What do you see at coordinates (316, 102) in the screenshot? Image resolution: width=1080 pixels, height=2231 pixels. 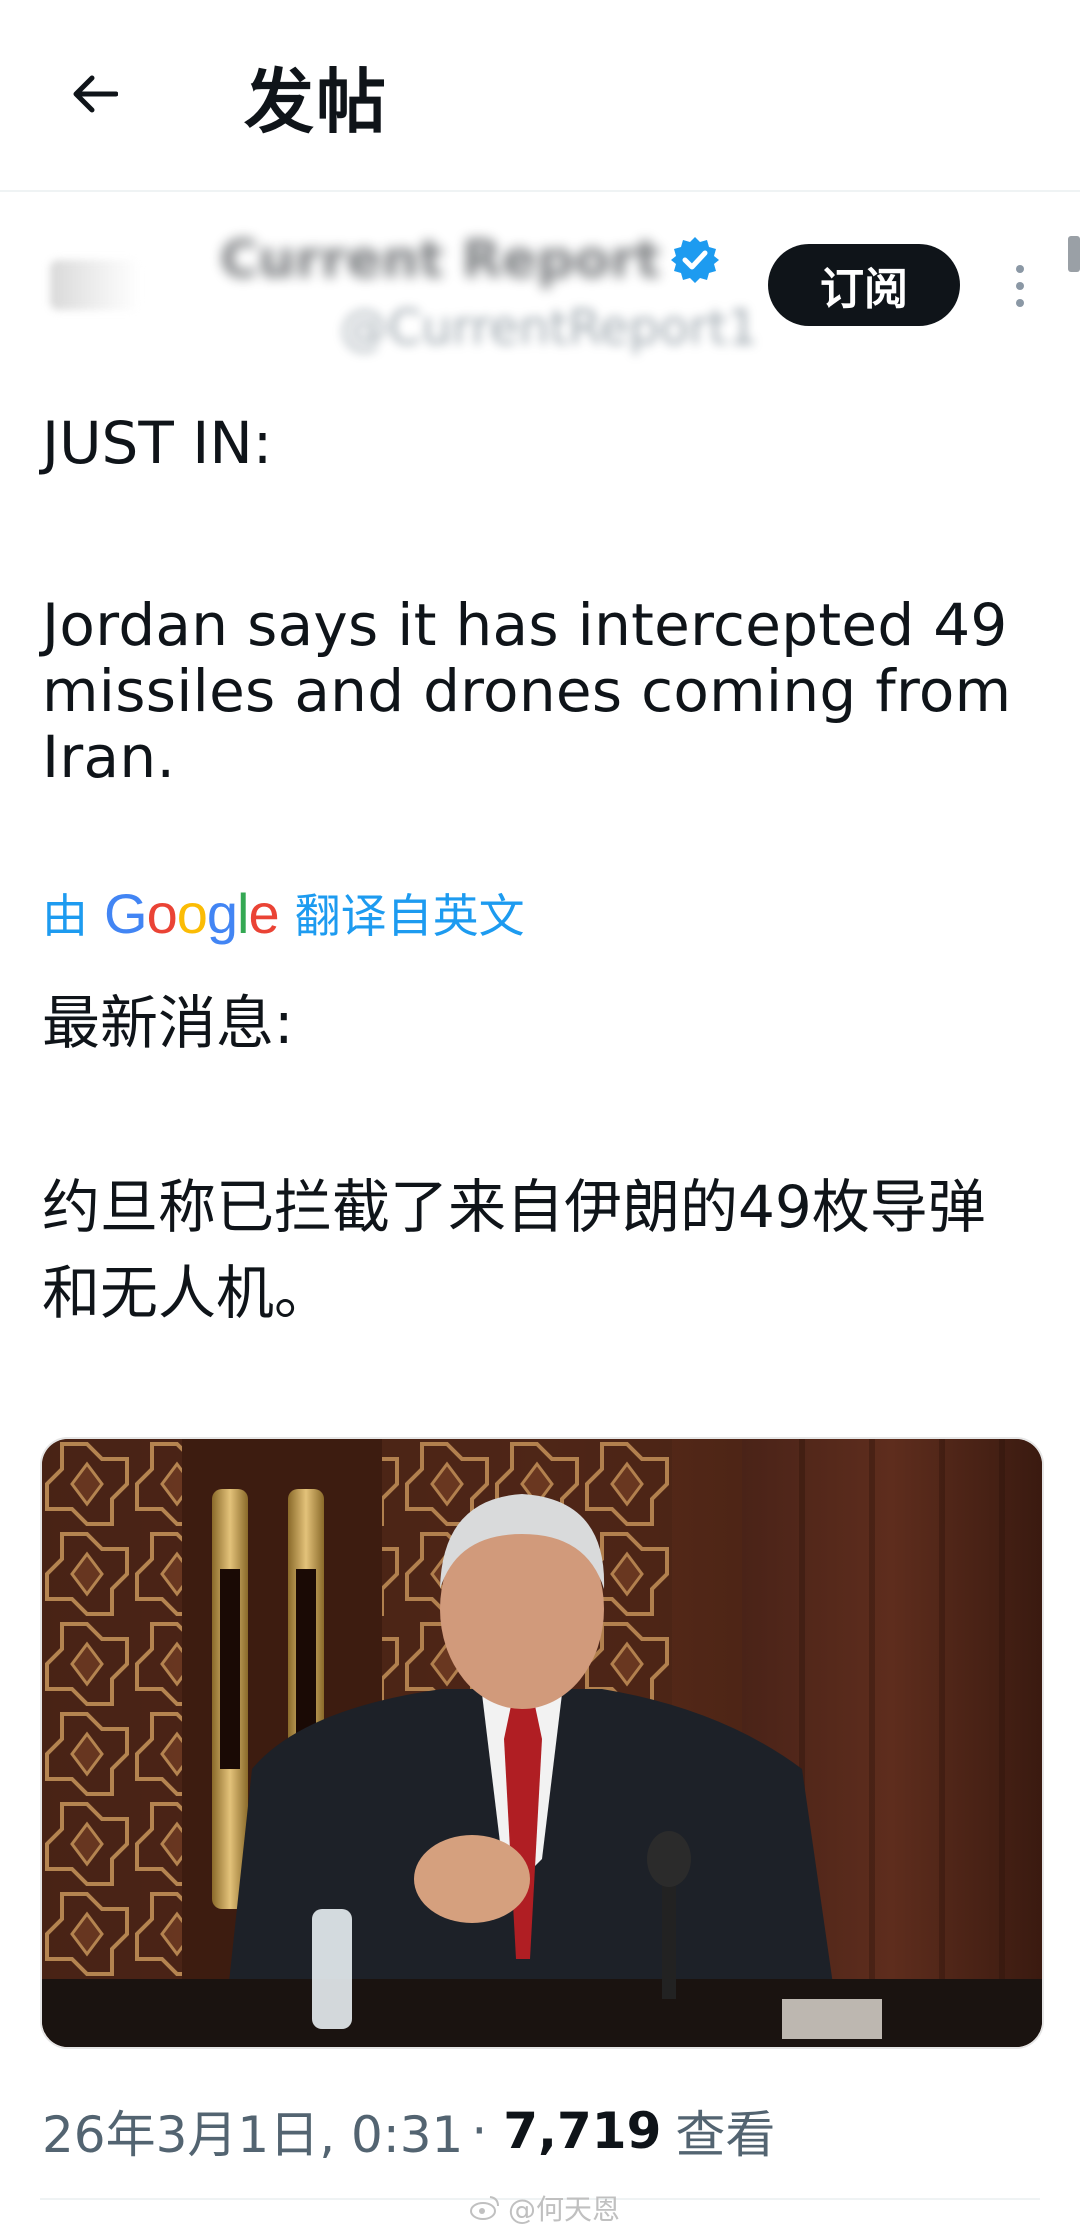 I see `page-title: 发帖` at bounding box center [316, 102].